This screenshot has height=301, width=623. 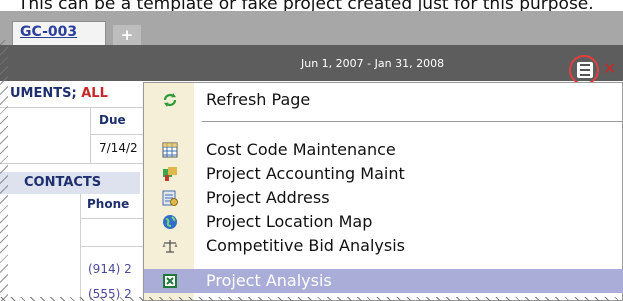 I want to click on menu-item-label: Competitive Bid Analysis, so click(x=305, y=245).